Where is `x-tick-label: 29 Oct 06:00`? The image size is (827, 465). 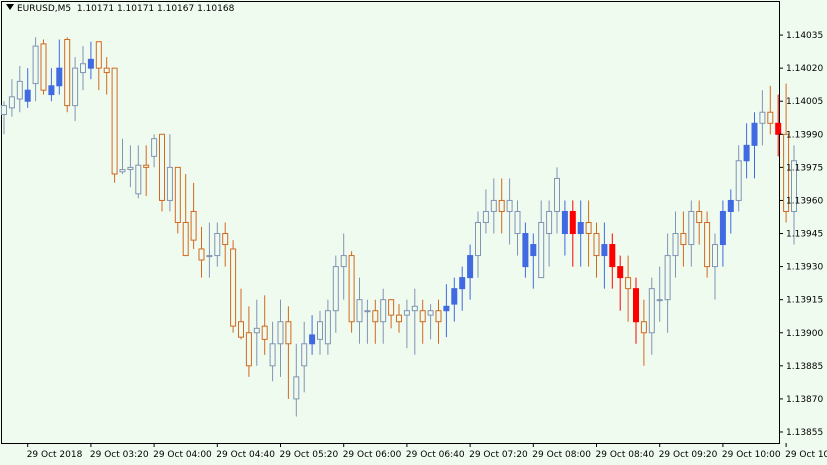
x-tick-label: 29 Oct 06:00 is located at coordinates (372, 455).